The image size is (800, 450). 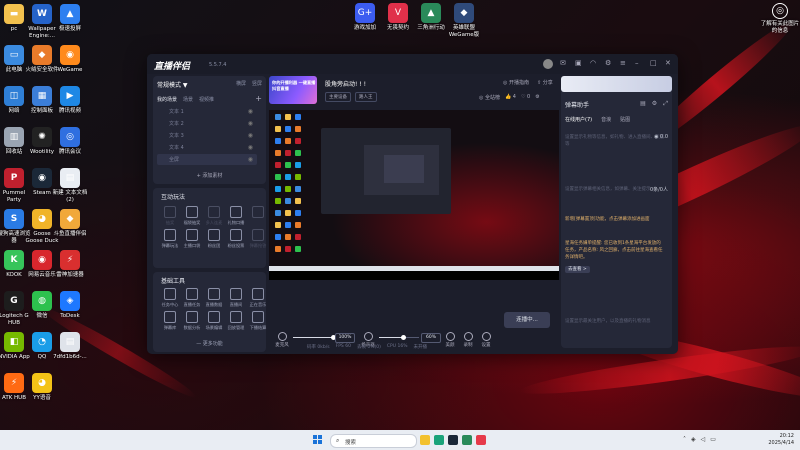 I want to click on tool-button: 粉丝团, so click(x=214, y=239).